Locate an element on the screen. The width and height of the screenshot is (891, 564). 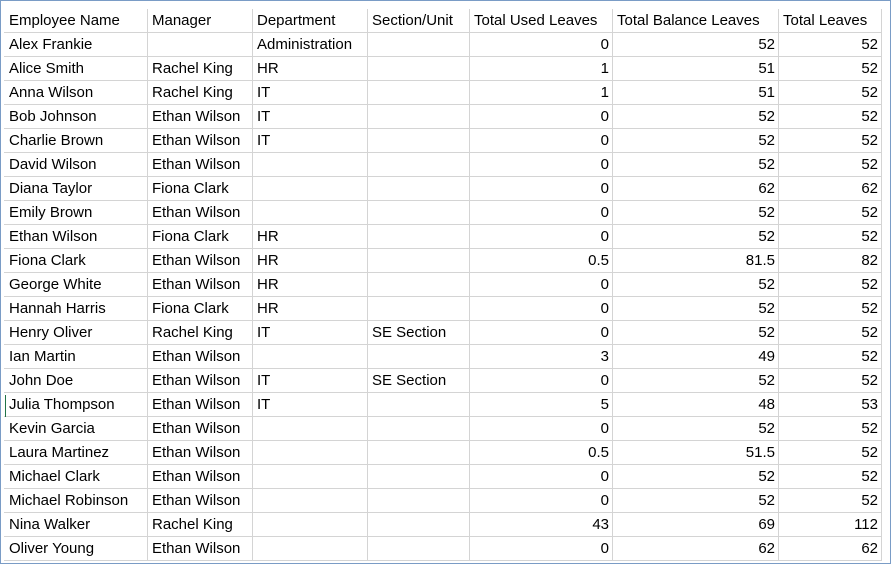
header-cell-total-balance-leaves: Total Balance Leaves is located at coordinates (695, 21).